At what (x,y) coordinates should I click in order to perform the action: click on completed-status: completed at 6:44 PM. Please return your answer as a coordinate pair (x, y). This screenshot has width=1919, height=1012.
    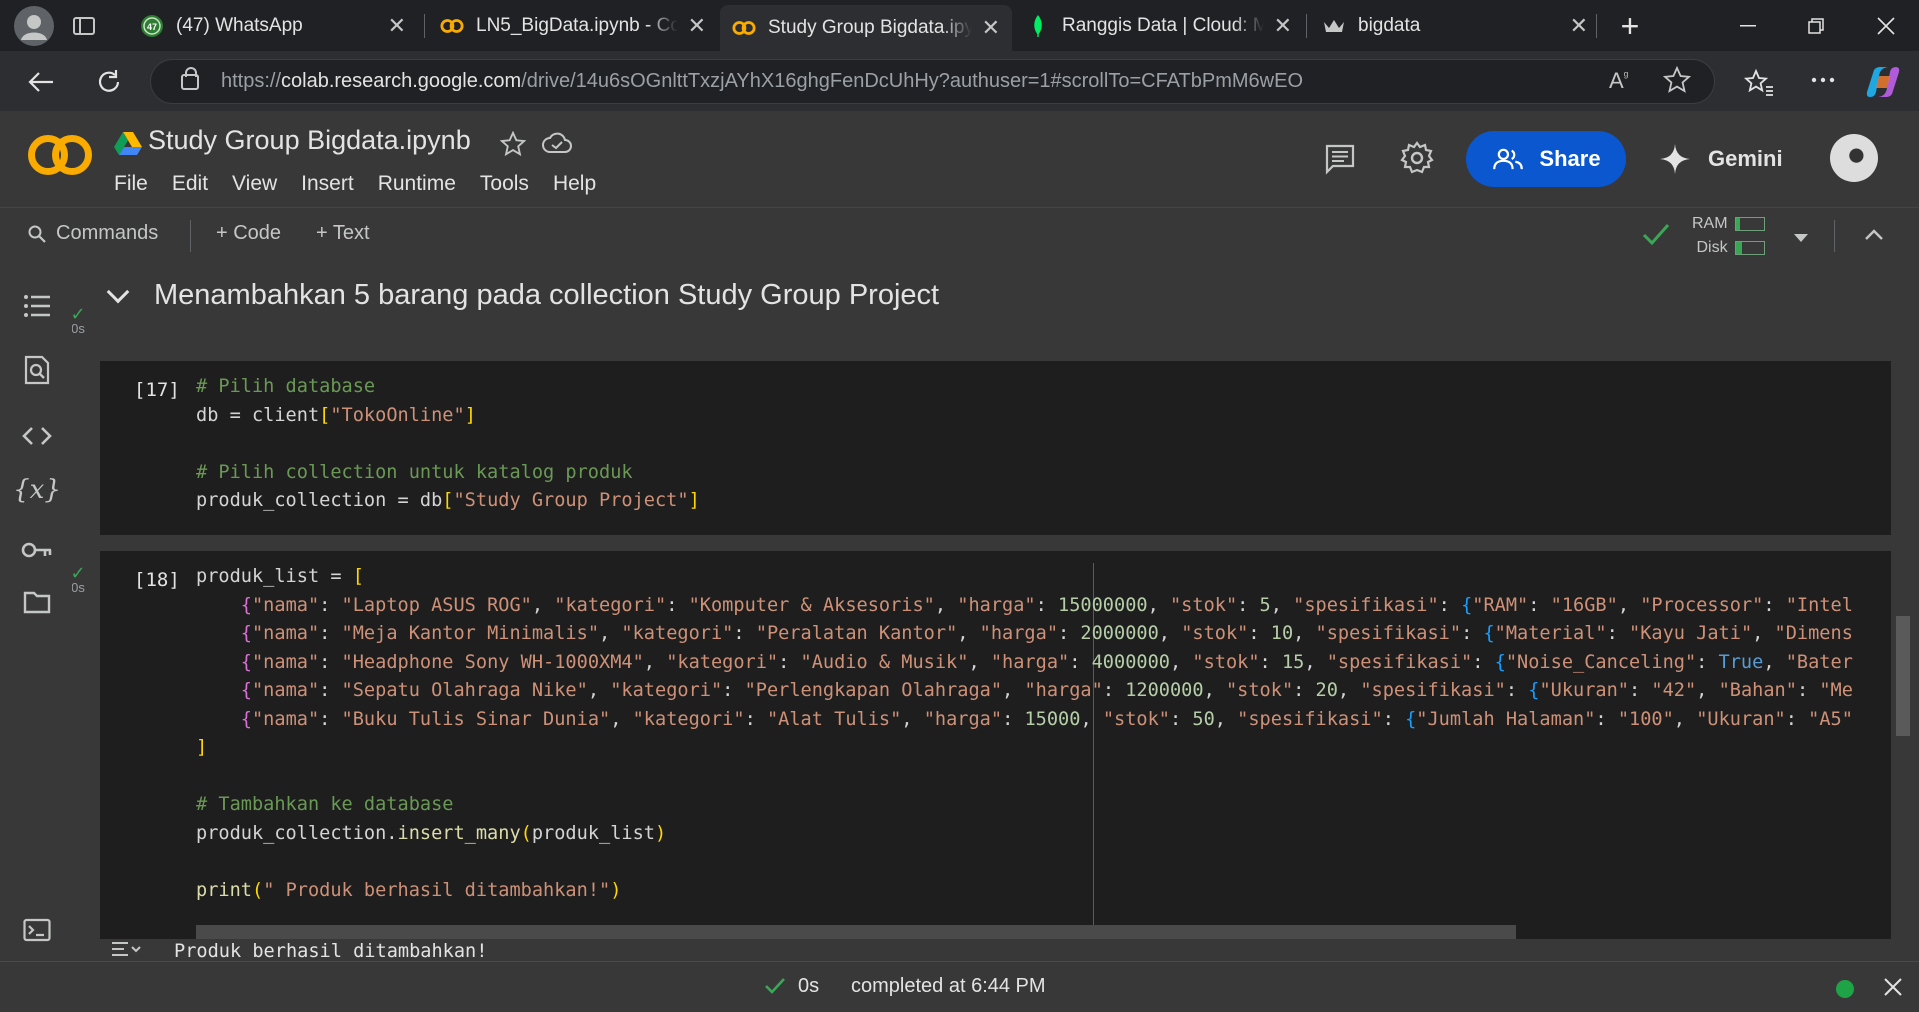
    Looking at the image, I should click on (948, 986).